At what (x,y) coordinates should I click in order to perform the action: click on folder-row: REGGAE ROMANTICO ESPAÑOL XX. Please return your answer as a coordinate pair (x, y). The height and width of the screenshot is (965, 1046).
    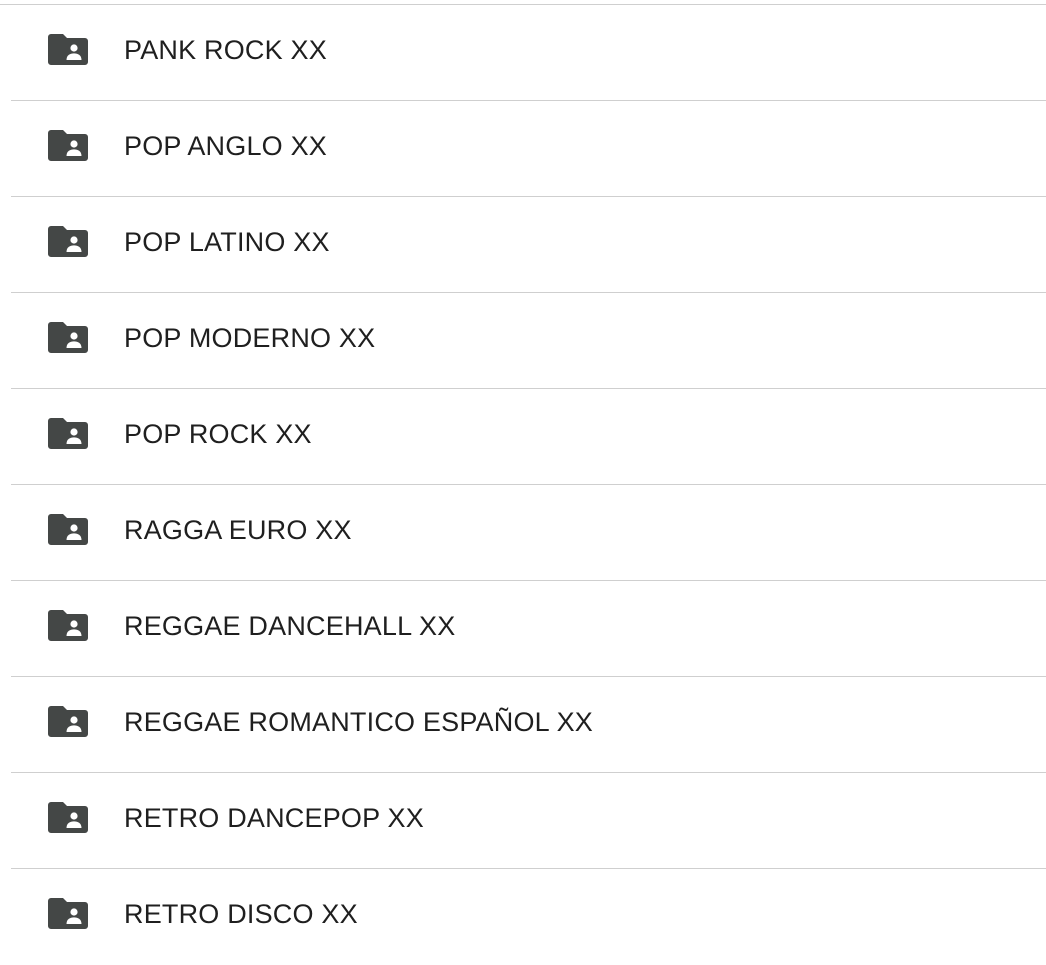
    Looking at the image, I should click on (523, 725).